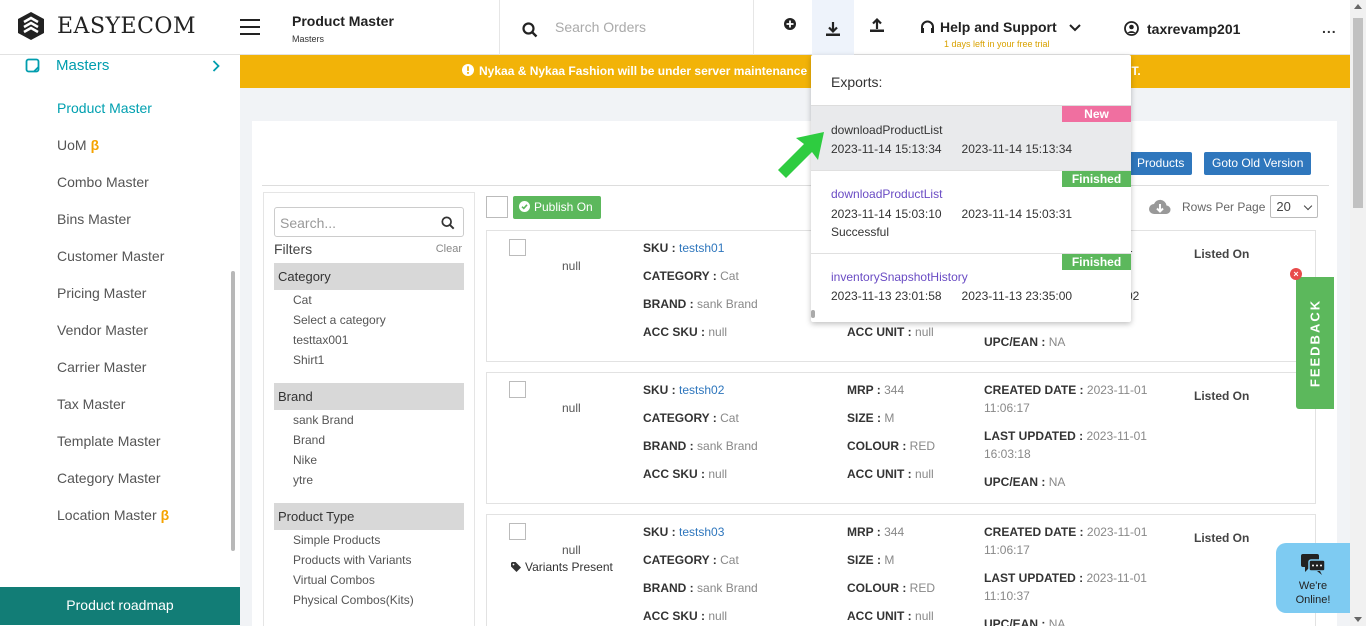 This screenshot has width=1366, height=626. Describe the element at coordinates (886, 194) in the screenshot. I see `export-name: downloadProductList` at that location.